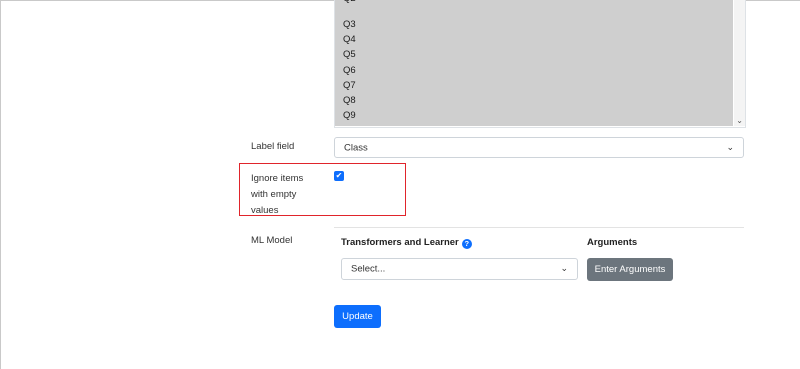 Image resolution: width=800 pixels, height=369 pixels. I want to click on list-item: Q8, so click(349, 101).